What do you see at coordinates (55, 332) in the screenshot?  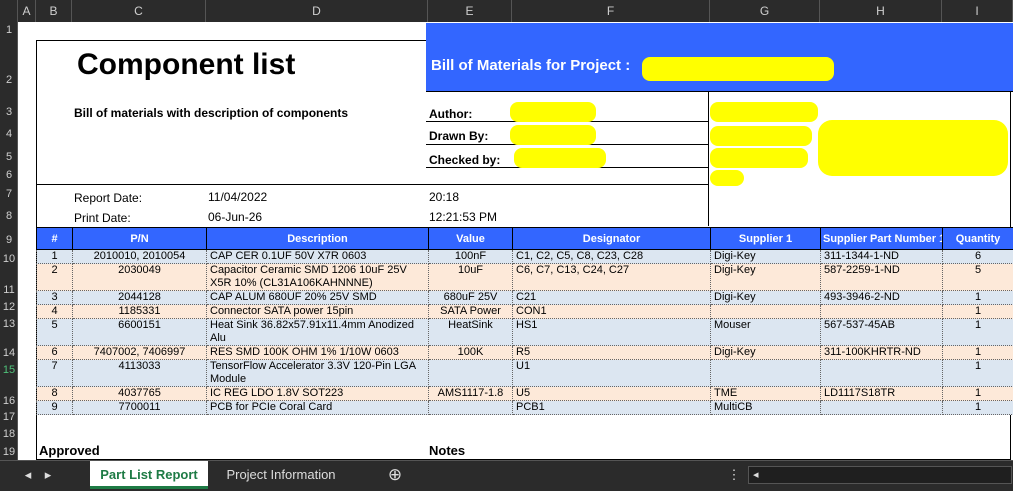 I see `row-number-cell: 5` at bounding box center [55, 332].